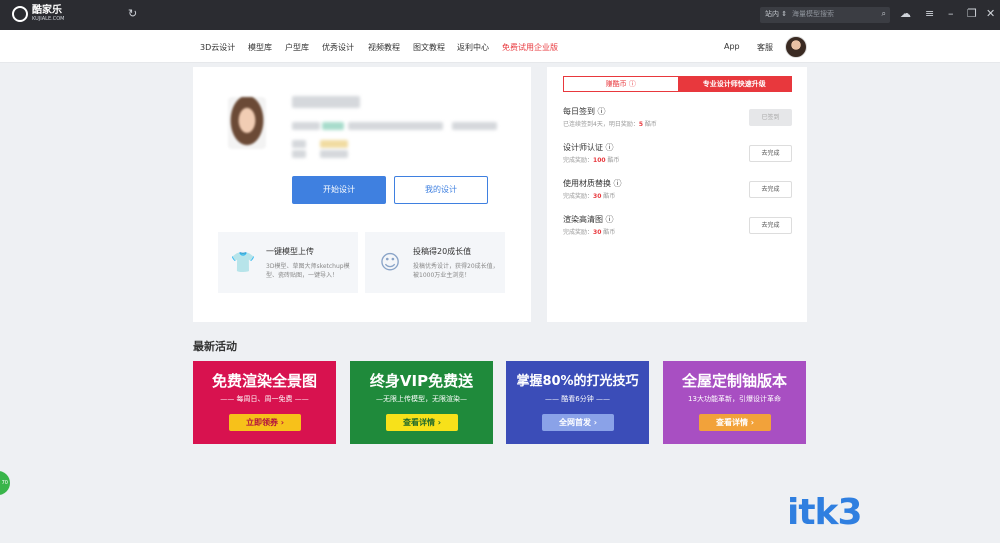 The height and width of the screenshot is (543, 1000). I want to click on close-icon: ✕, so click(990, 14).